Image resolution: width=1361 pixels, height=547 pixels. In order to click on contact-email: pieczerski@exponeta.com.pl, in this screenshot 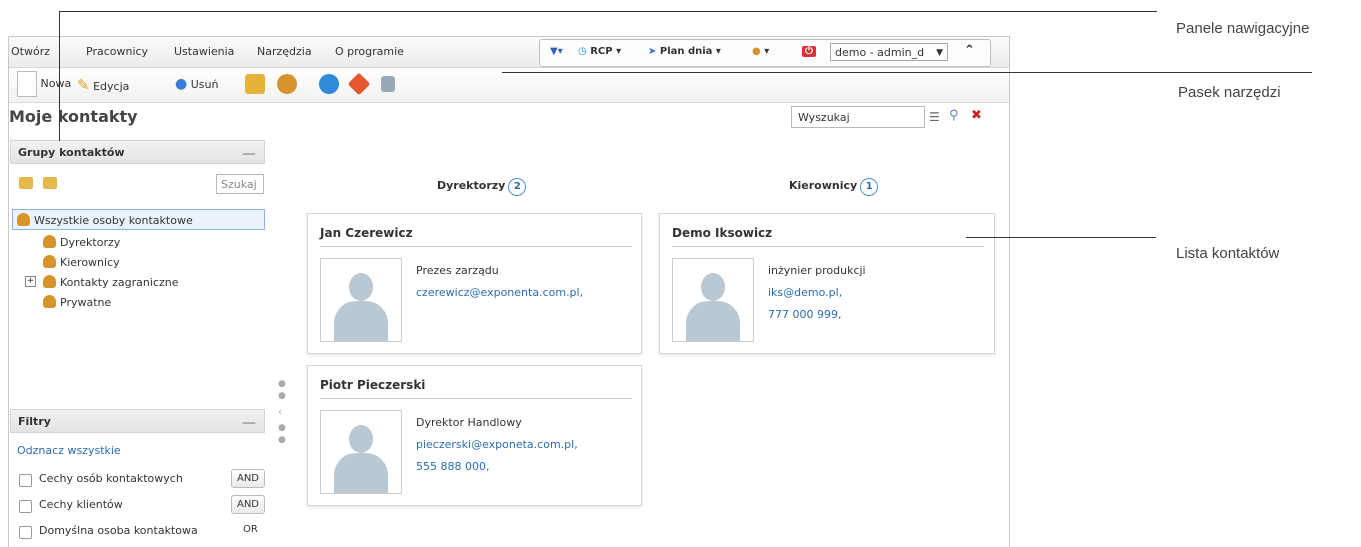, I will do `click(497, 444)`.